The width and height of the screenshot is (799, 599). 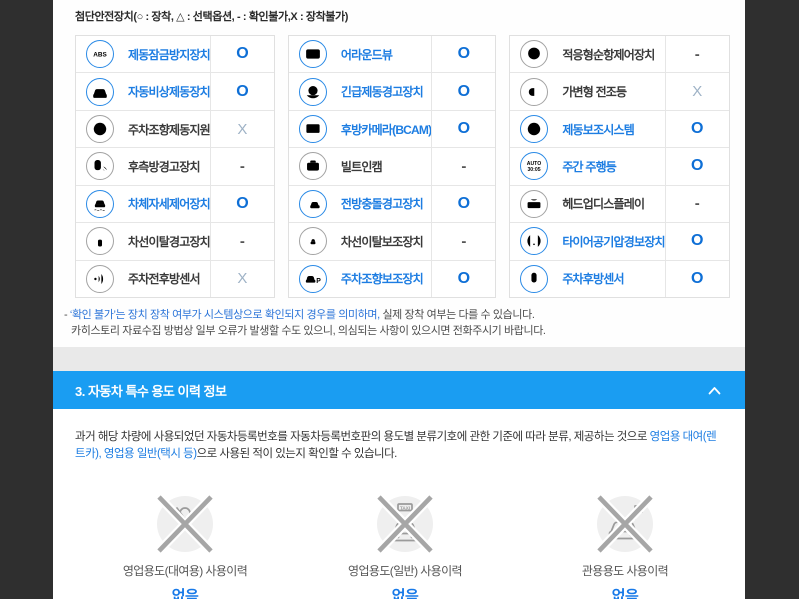 What do you see at coordinates (312, 203) in the screenshot?
I see `front-collision-warning-icon` at bounding box center [312, 203].